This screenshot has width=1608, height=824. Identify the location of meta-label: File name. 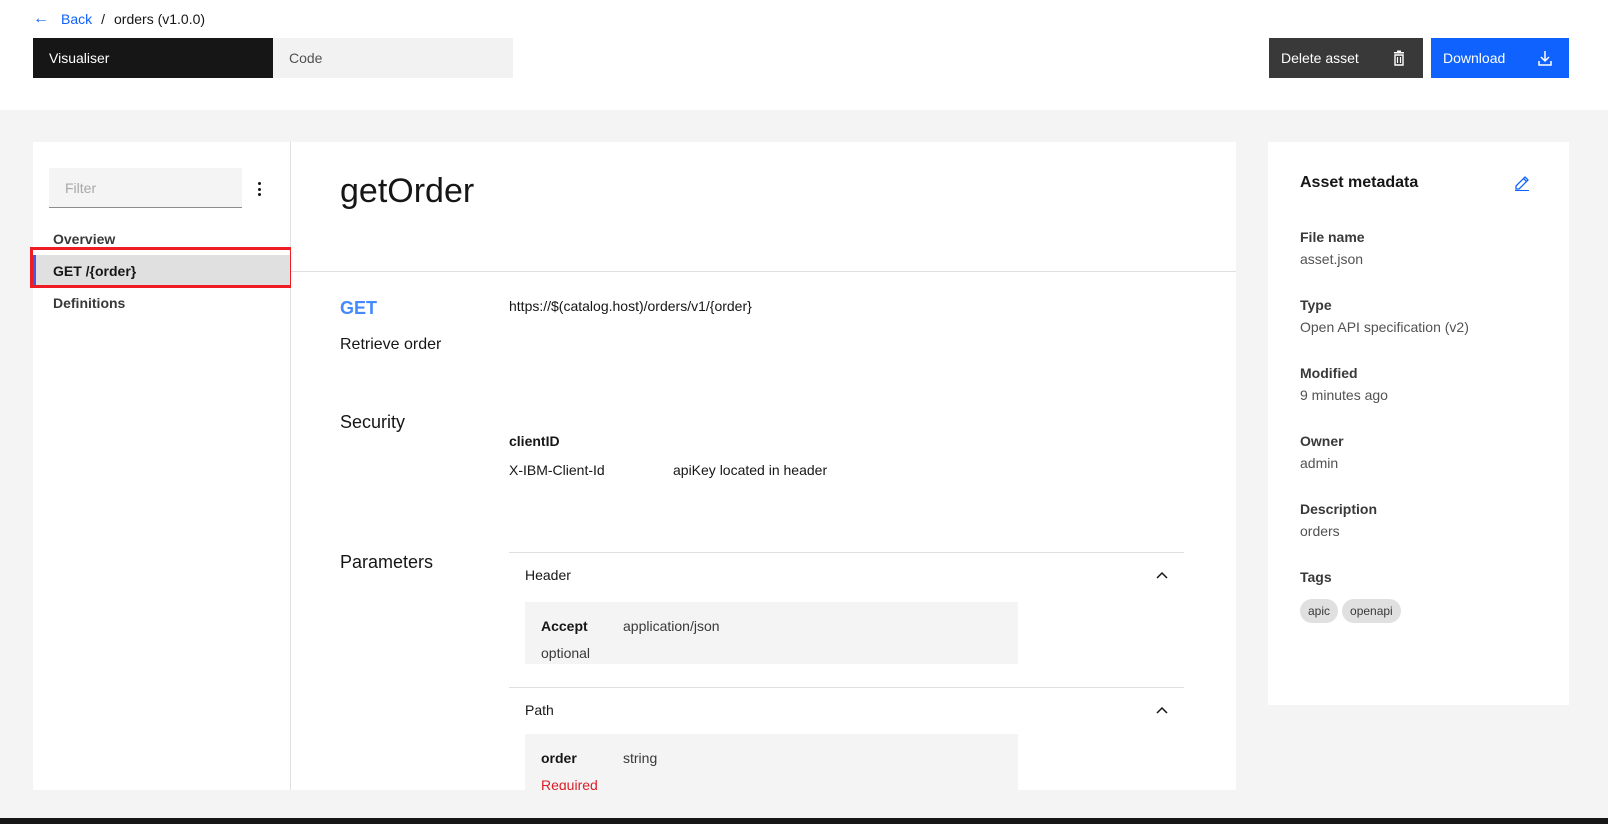
(1332, 237).